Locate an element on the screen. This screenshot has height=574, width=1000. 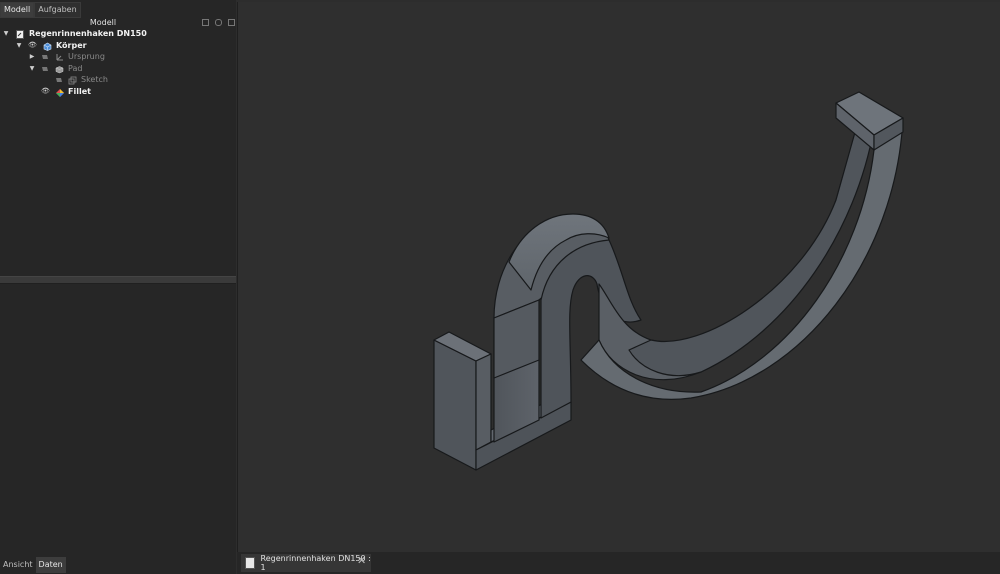
property-view-tabs: Ansicht Daten is located at coordinates (33, 565).